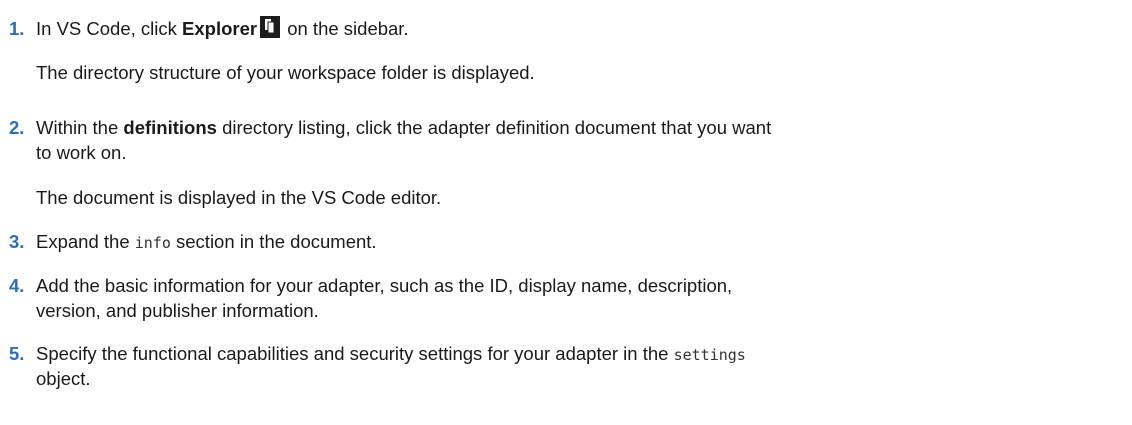 The height and width of the screenshot is (425, 1132). I want to click on explorer-icon, so click(270, 27).